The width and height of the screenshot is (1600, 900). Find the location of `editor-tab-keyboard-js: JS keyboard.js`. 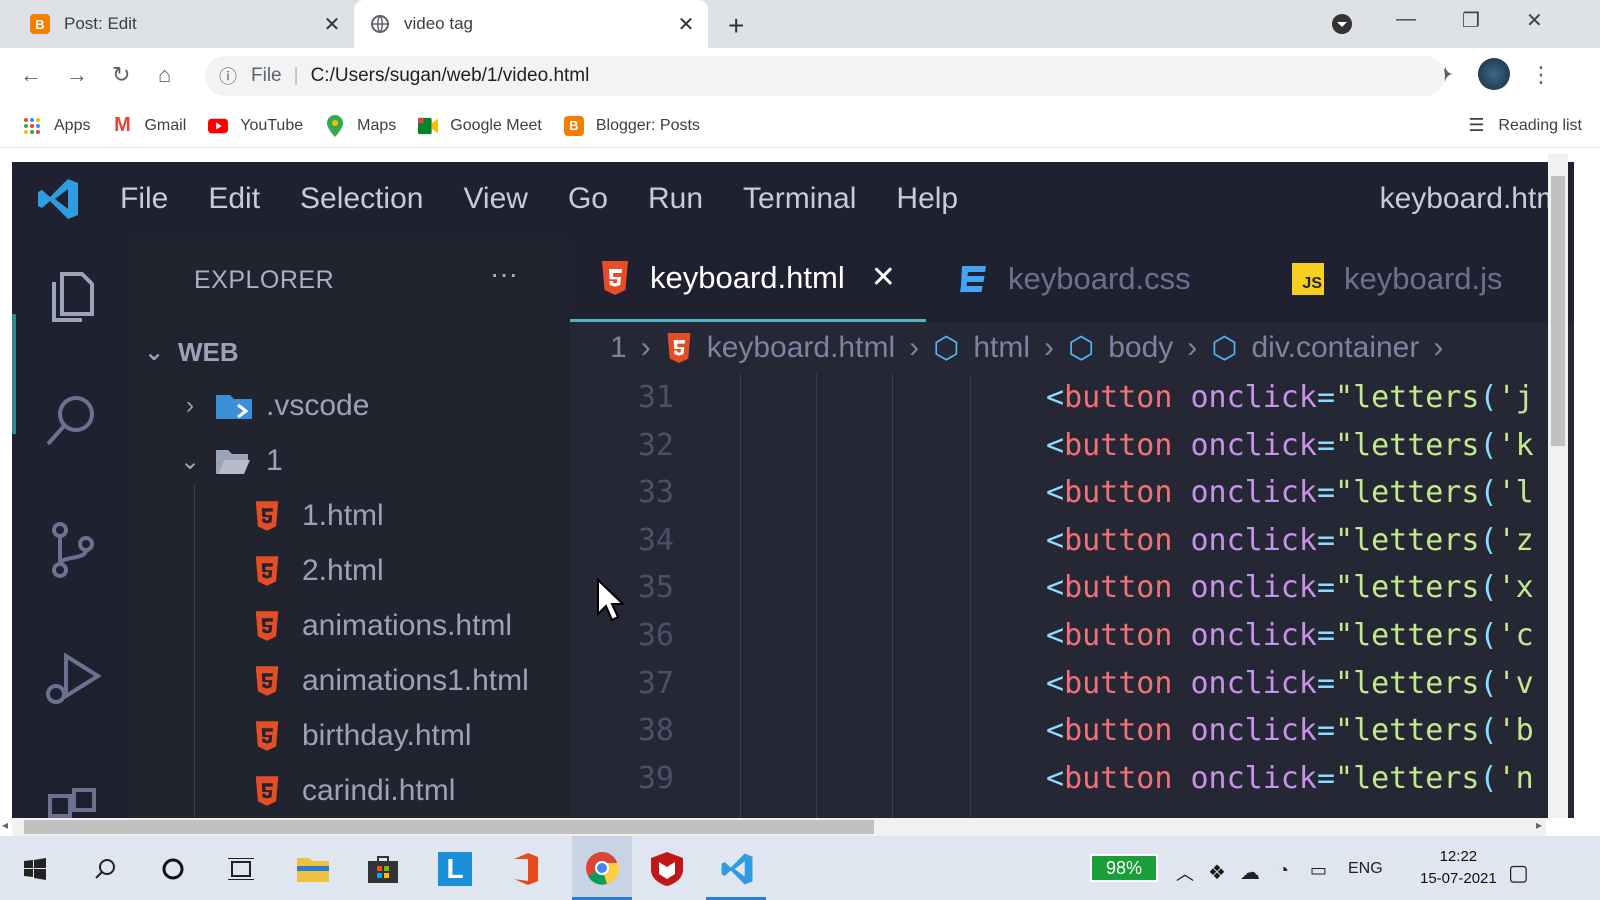

editor-tab-keyboard-js: JS keyboard.js is located at coordinates (1397, 279).